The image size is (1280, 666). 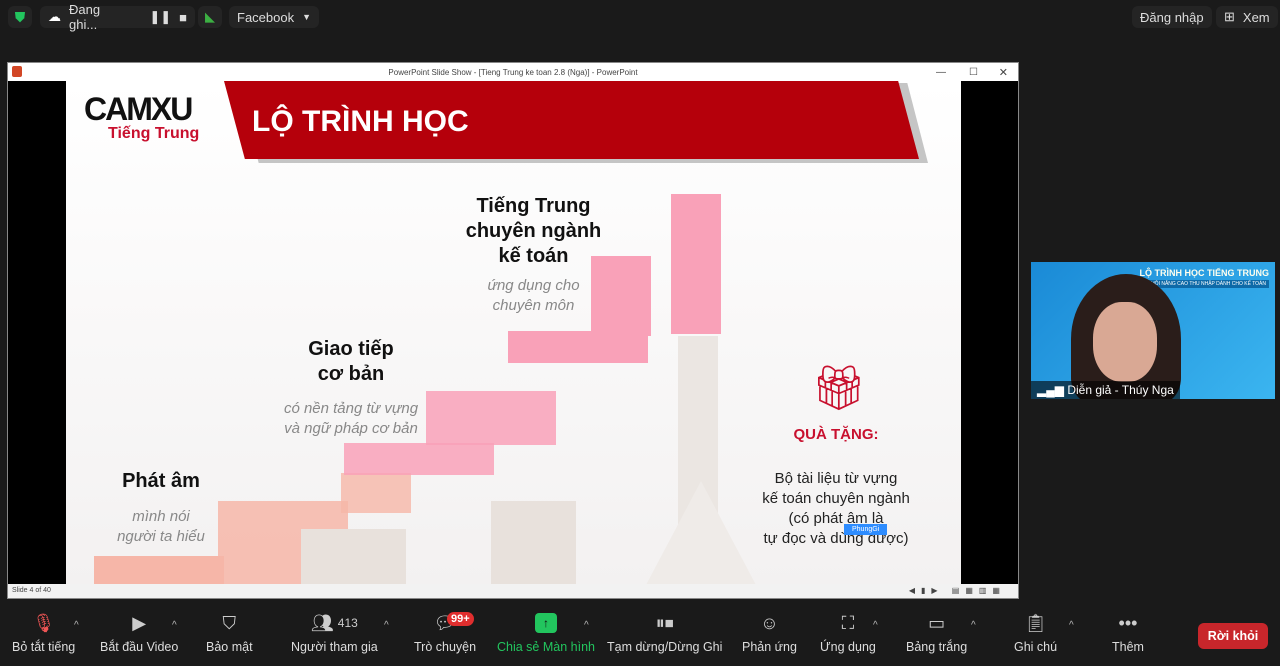 What do you see at coordinates (160, 17) in the screenshot?
I see `pause-icon: ❚❚` at bounding box center [160, 17].